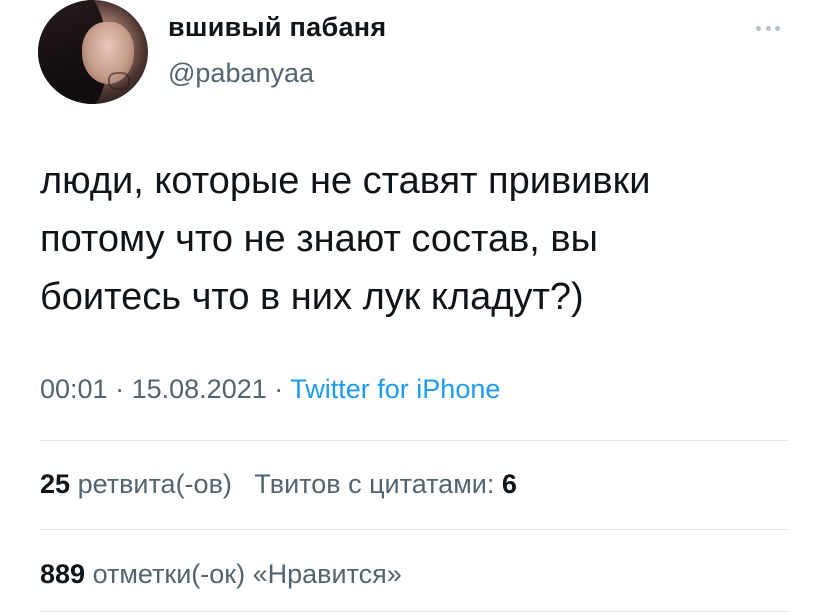  I want to click on quotes-label: Твитов с цитатами:, so click(374, 484).